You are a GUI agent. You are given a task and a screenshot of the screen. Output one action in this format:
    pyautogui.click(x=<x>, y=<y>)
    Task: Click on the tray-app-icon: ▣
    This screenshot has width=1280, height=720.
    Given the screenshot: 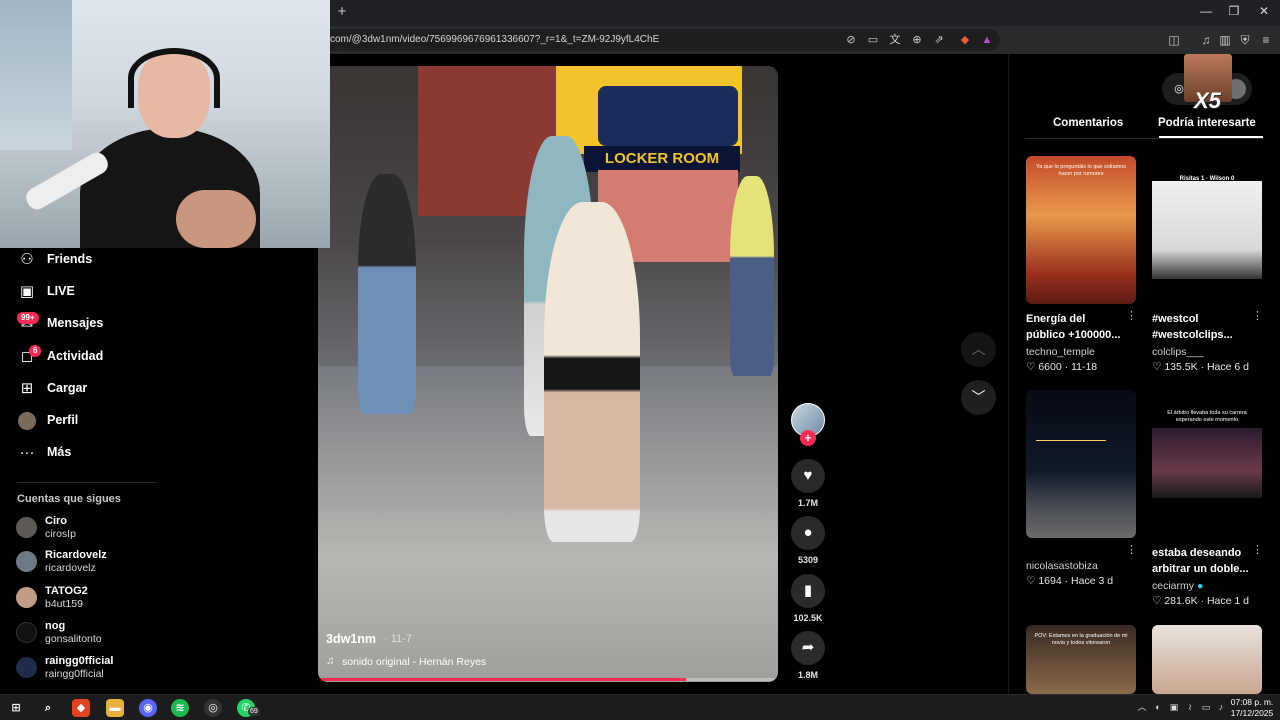 What is the action you would take?
    pyautogui.click(x=1174, y=707)
    